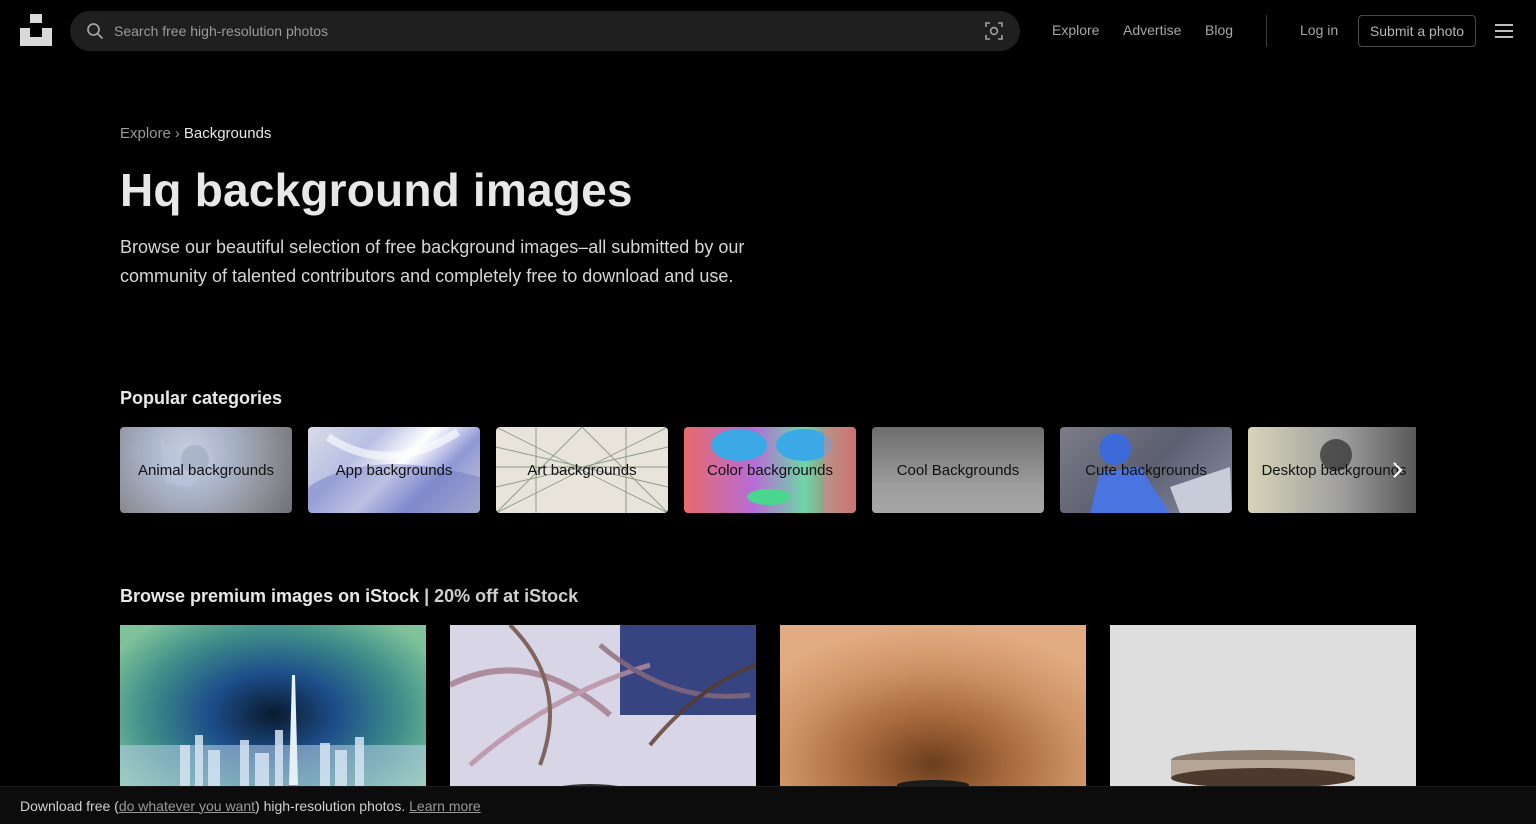  What do you see at coordinates (330, 805) in the screenshot?
I see `license-text-end: ) high-resolution photos.` at bounding box center [330, 805].